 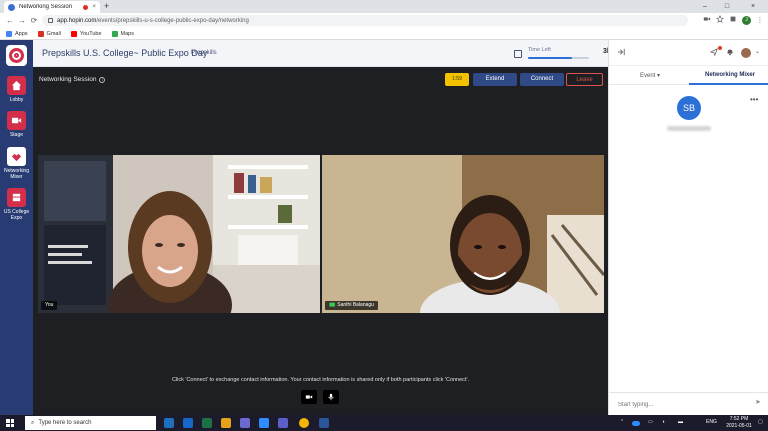 I want to click on maximize-button: □, so click(x=727, y=6).